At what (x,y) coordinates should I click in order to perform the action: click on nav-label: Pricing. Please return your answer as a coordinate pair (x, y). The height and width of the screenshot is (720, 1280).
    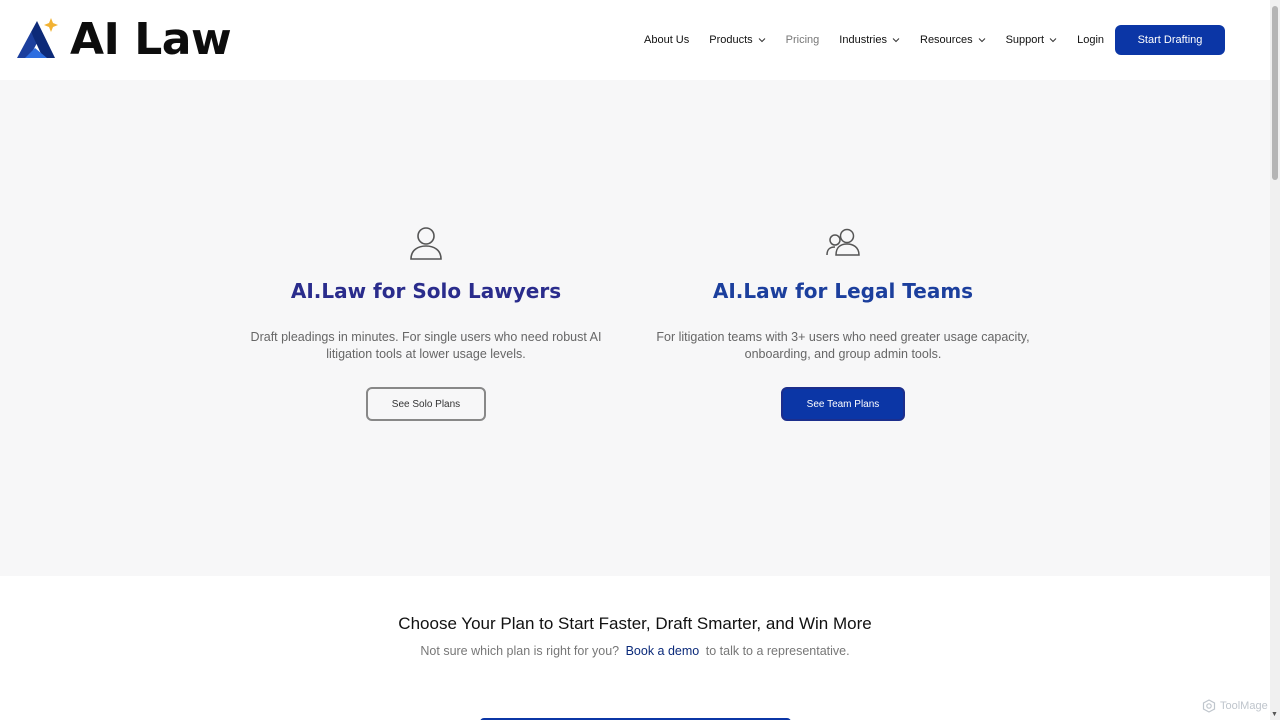
    Looking at the image, I should click on (802, 40).